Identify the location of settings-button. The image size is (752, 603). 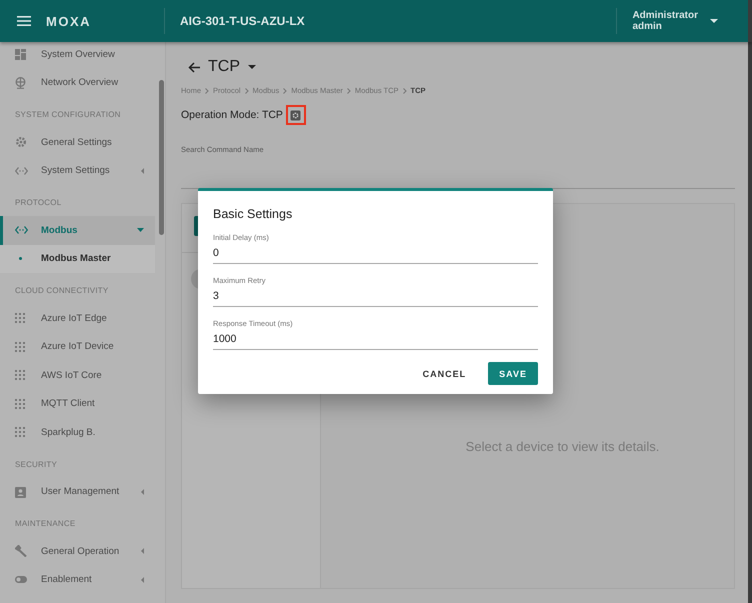
(296, 115).